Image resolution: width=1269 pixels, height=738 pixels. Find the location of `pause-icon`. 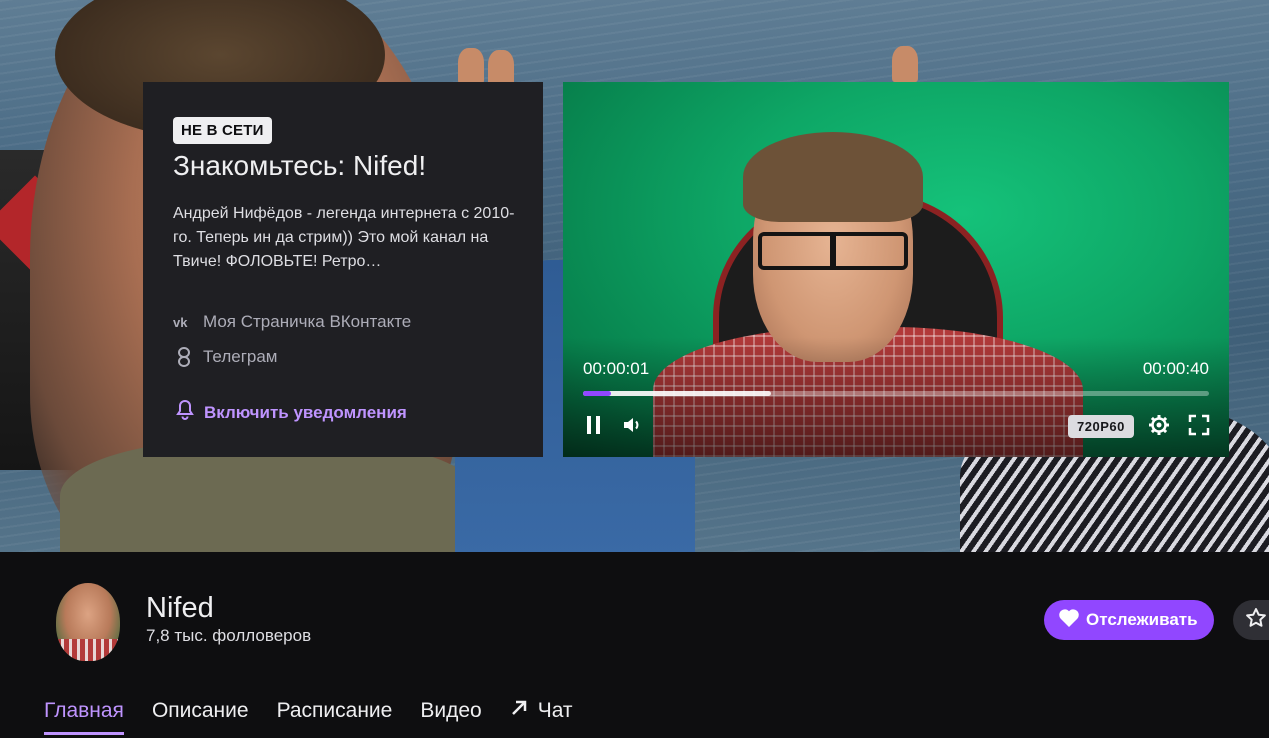

pause-icon is located at coordinates (594, 427).